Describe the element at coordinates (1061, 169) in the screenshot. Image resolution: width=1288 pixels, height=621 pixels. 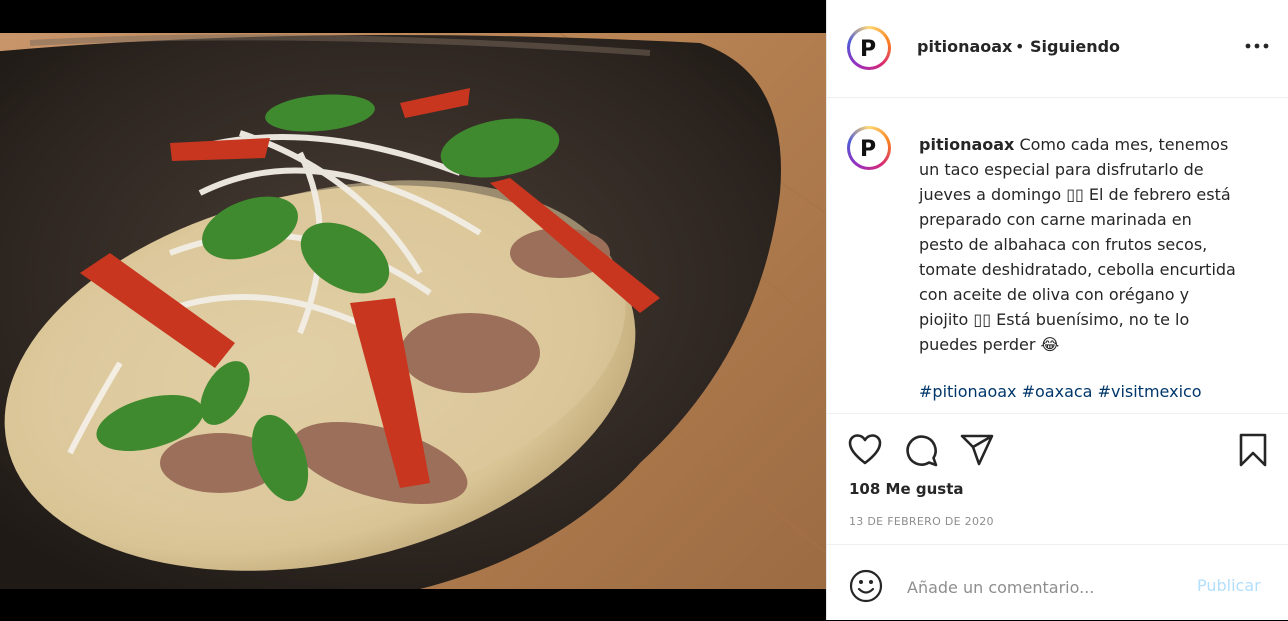
I see `caption-line: un taco especial para disfrutarlo de` at that location.